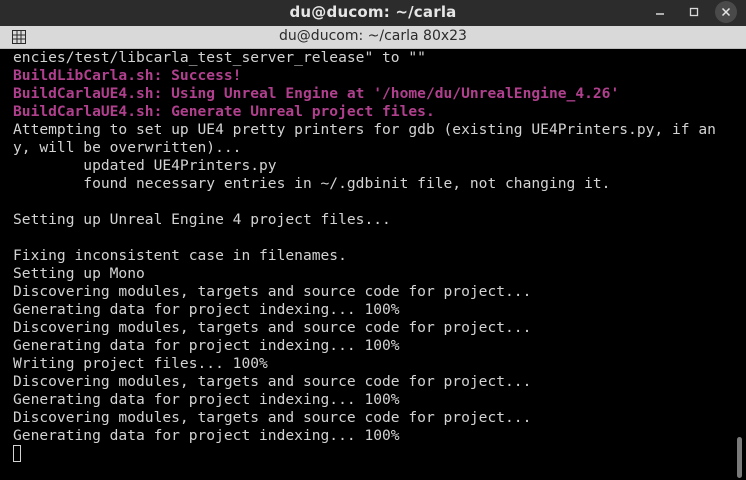 The width and height of the screenshot is (746, 480). Describe the element at coordinates (739, 457) in the screenshot. I see `scrollbar-thumb` at that location.